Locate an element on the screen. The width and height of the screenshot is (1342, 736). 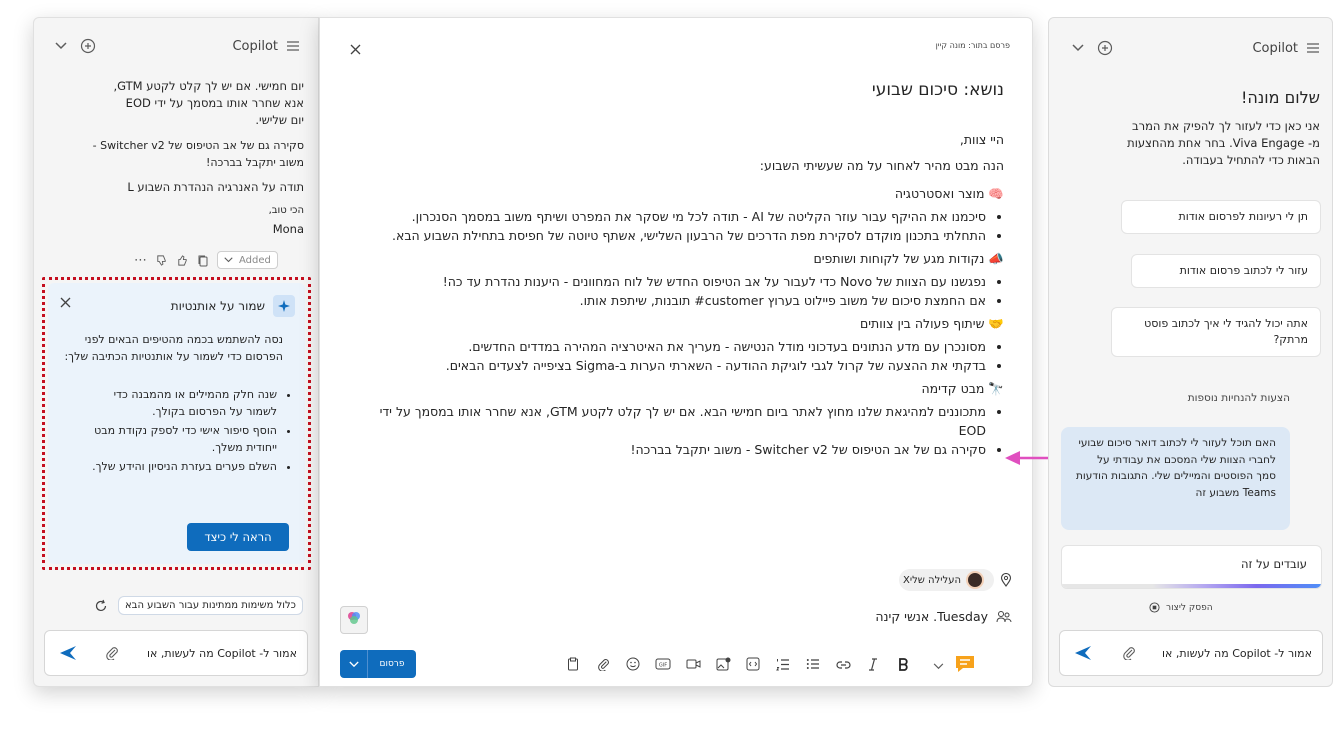
stop-generating: הפסק ליצור is located at coordinates (1181, 607).